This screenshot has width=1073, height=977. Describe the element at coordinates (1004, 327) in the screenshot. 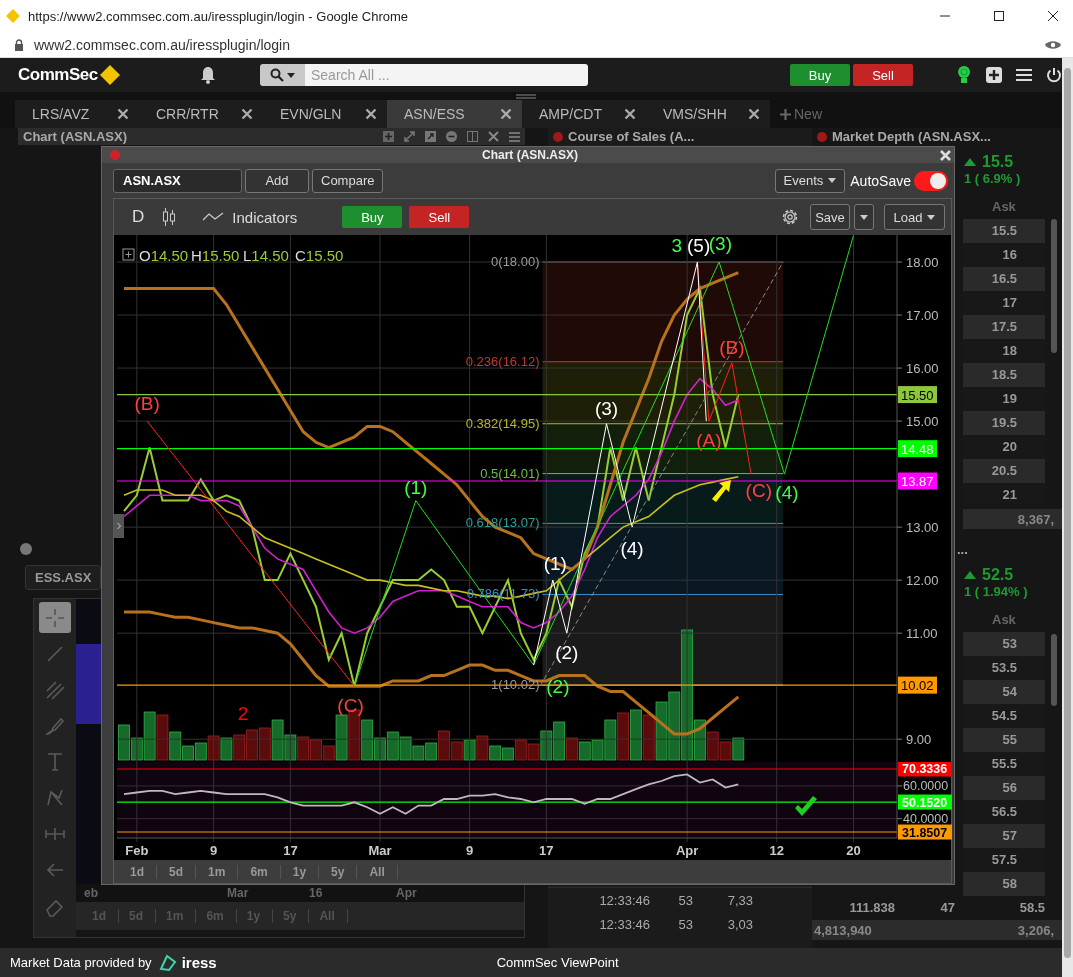

I see `table-cell: 17.5` at that location.